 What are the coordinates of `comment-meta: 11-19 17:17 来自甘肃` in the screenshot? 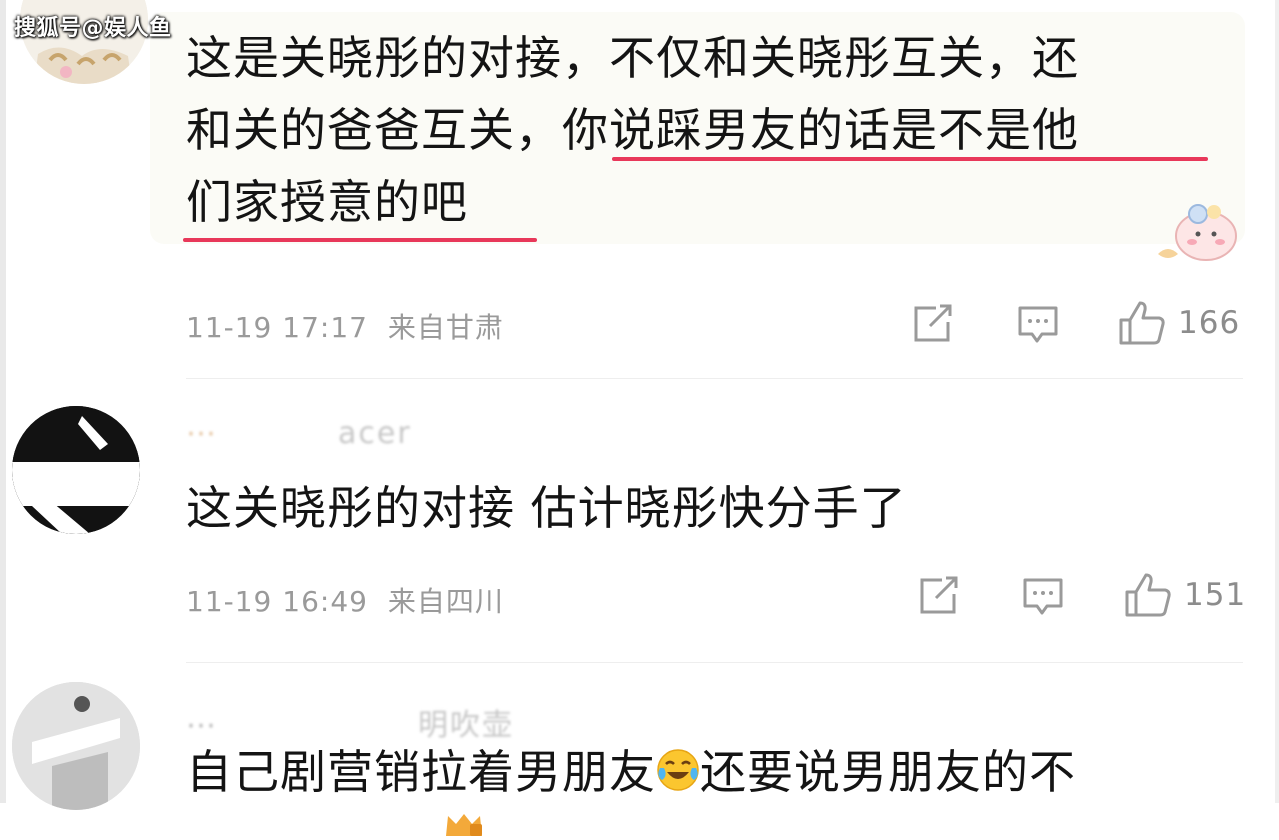 It's located at (345, 326).